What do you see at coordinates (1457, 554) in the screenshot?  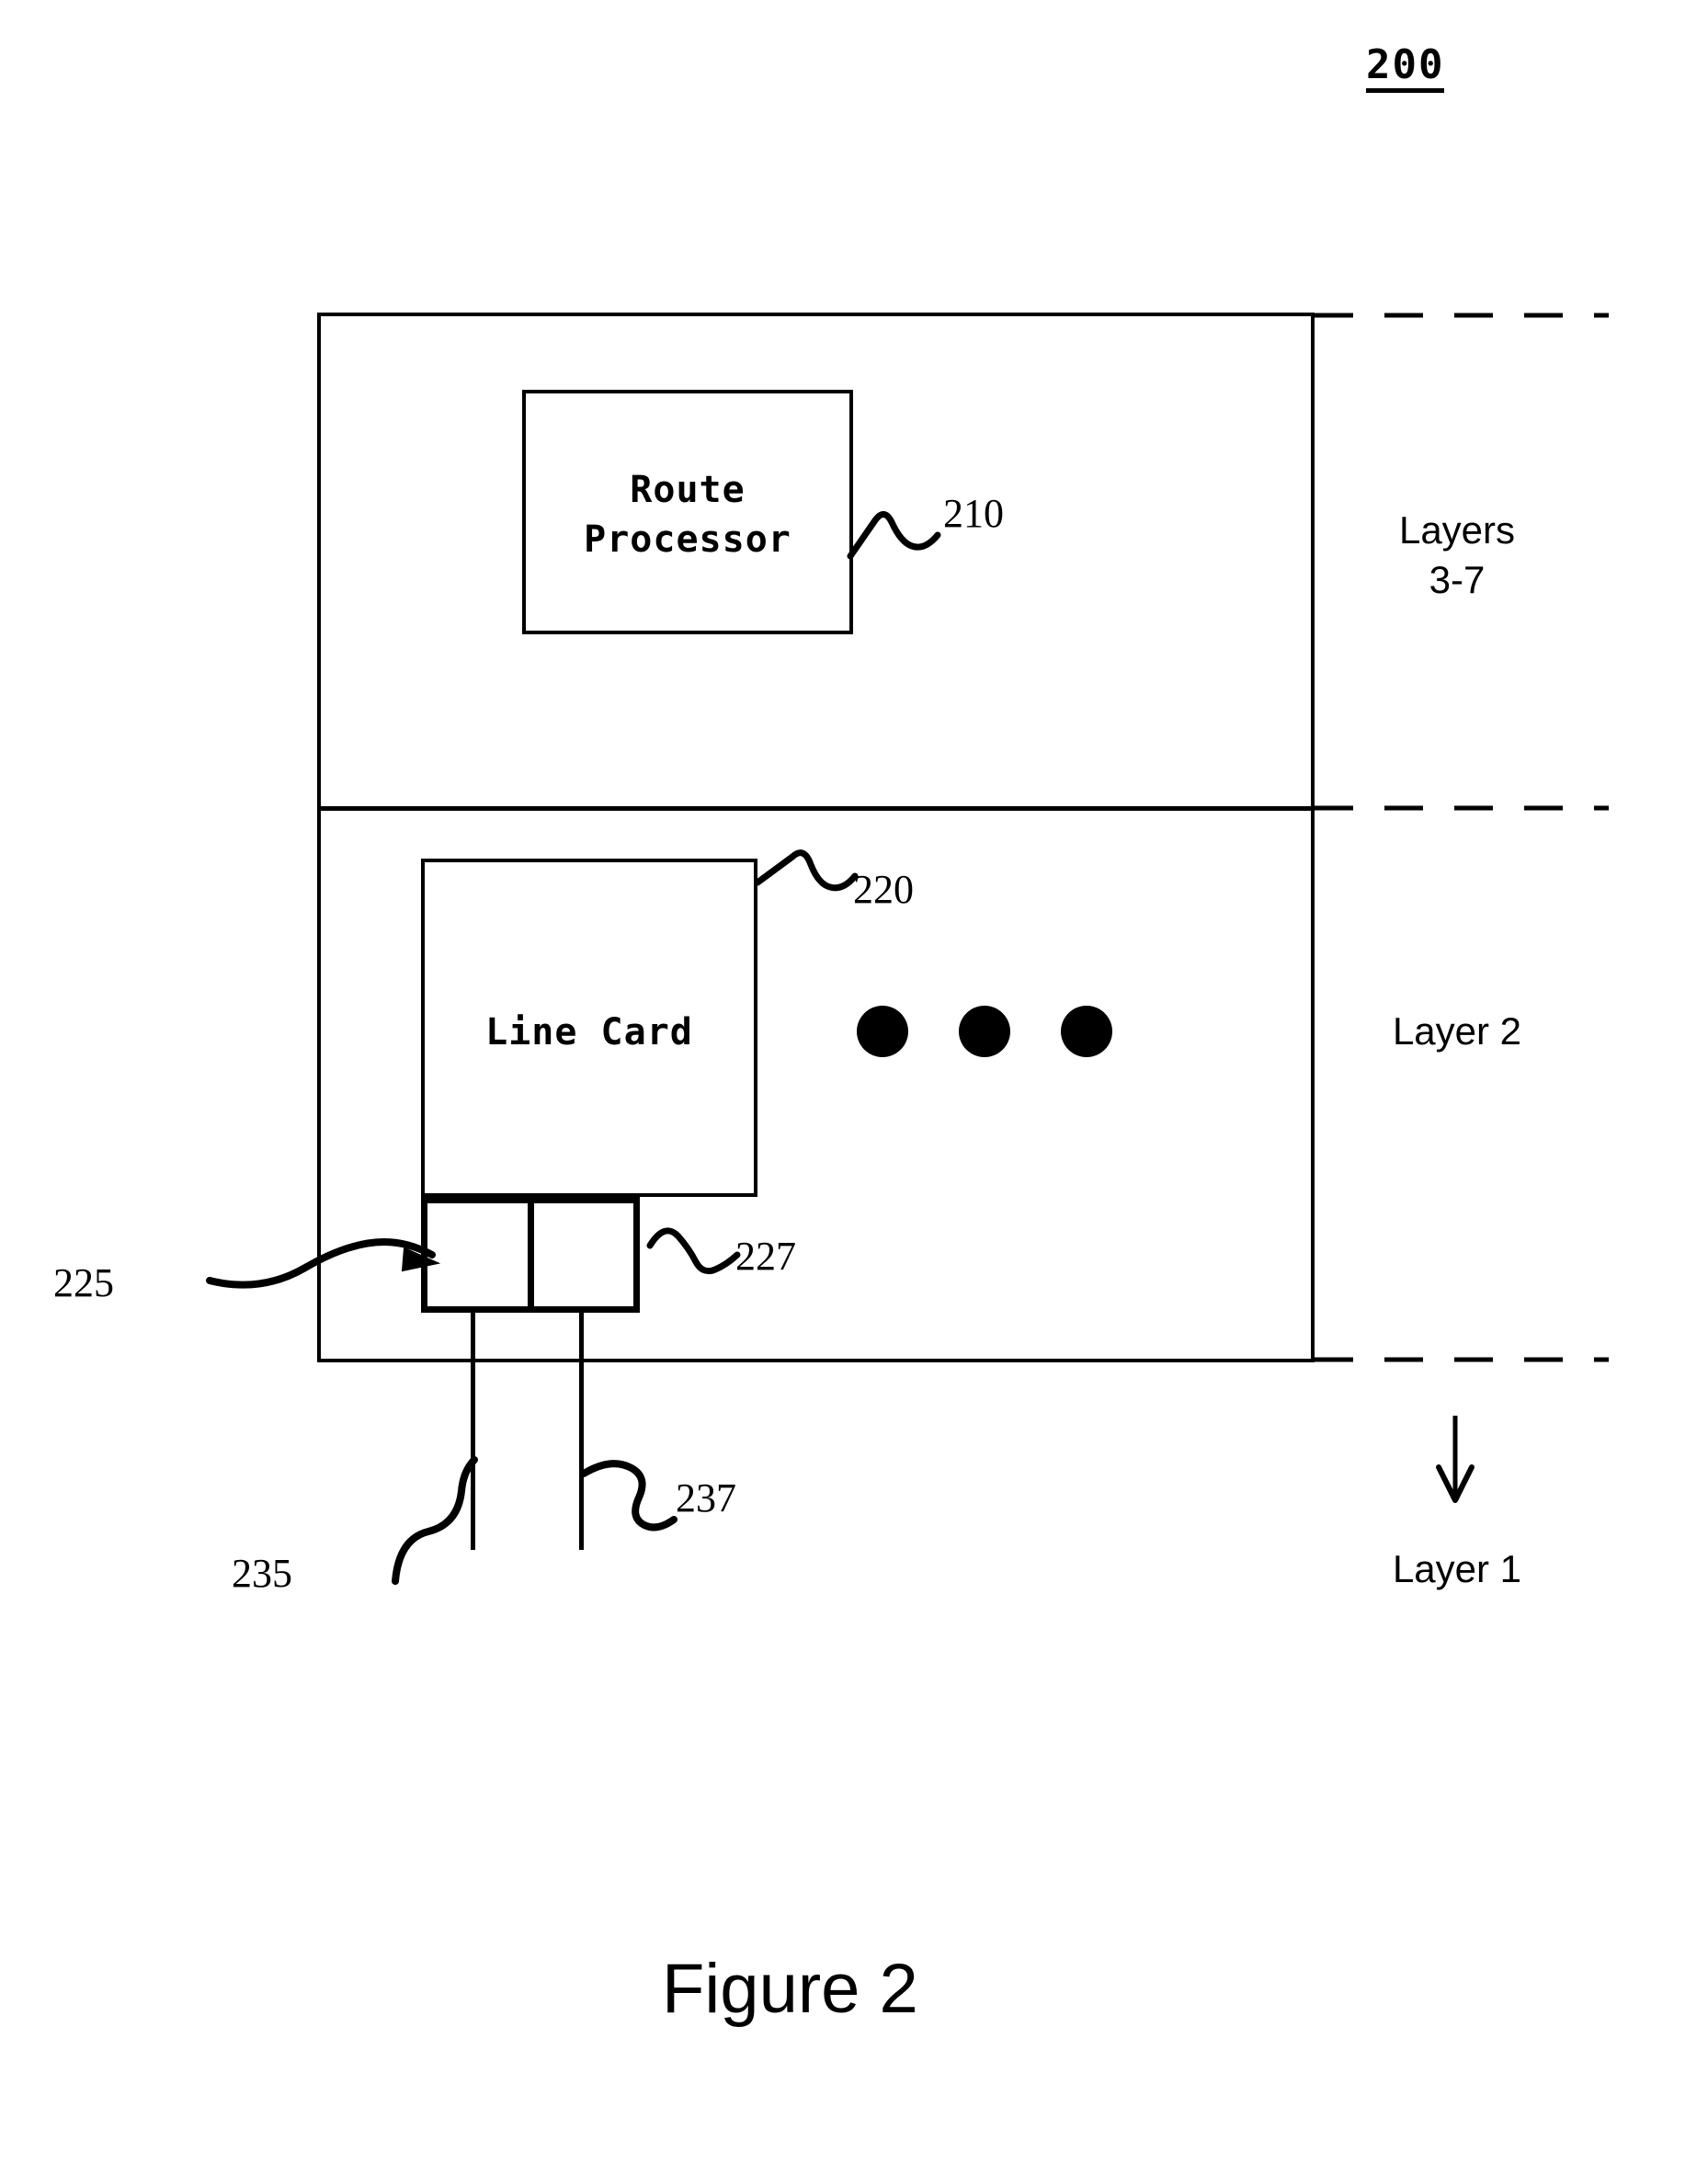 I see `layer-label-upper: Layers 3-7` at bounding box center [1457, 554].